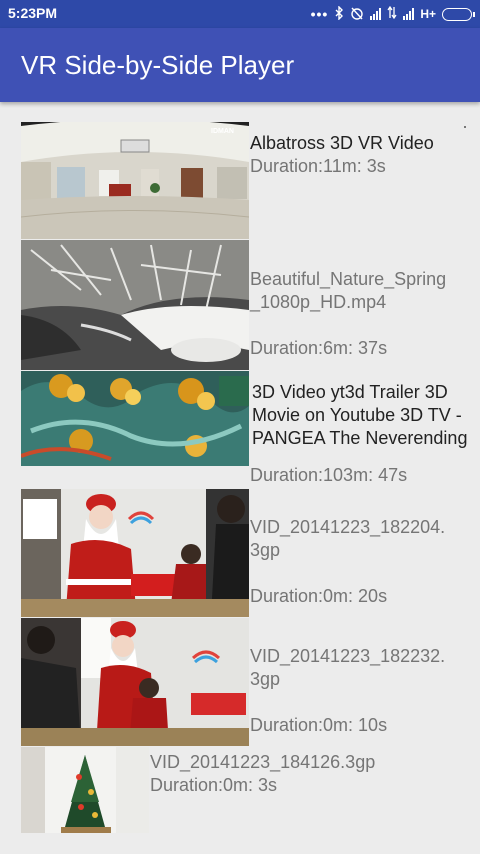  What do you see at coordinates (342, 143) in the screenshot?
I see `video-title: Albatross 3D VR Video` at bounding box center [342, 143].